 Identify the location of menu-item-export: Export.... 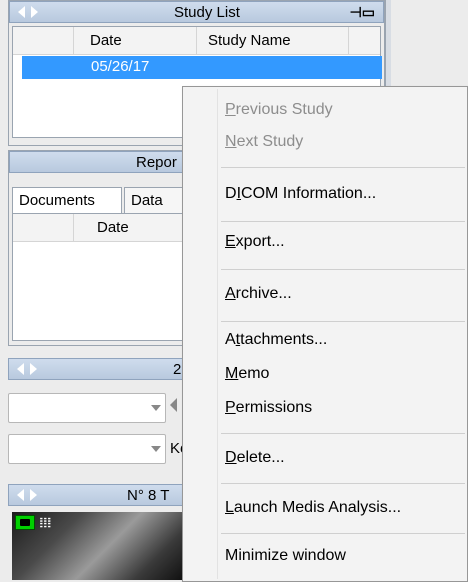
(255, 242).